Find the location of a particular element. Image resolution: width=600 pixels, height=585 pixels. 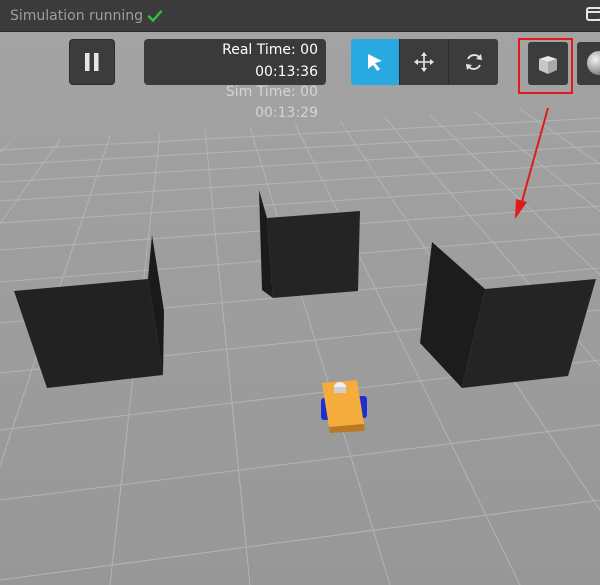

sim-time-value: 00:13:29 is located at coordinates (286, 113).